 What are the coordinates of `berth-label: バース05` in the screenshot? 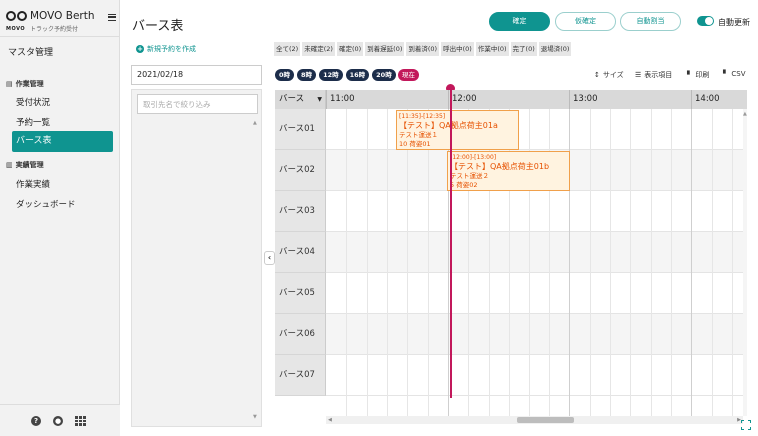 It's located at (300, 293).